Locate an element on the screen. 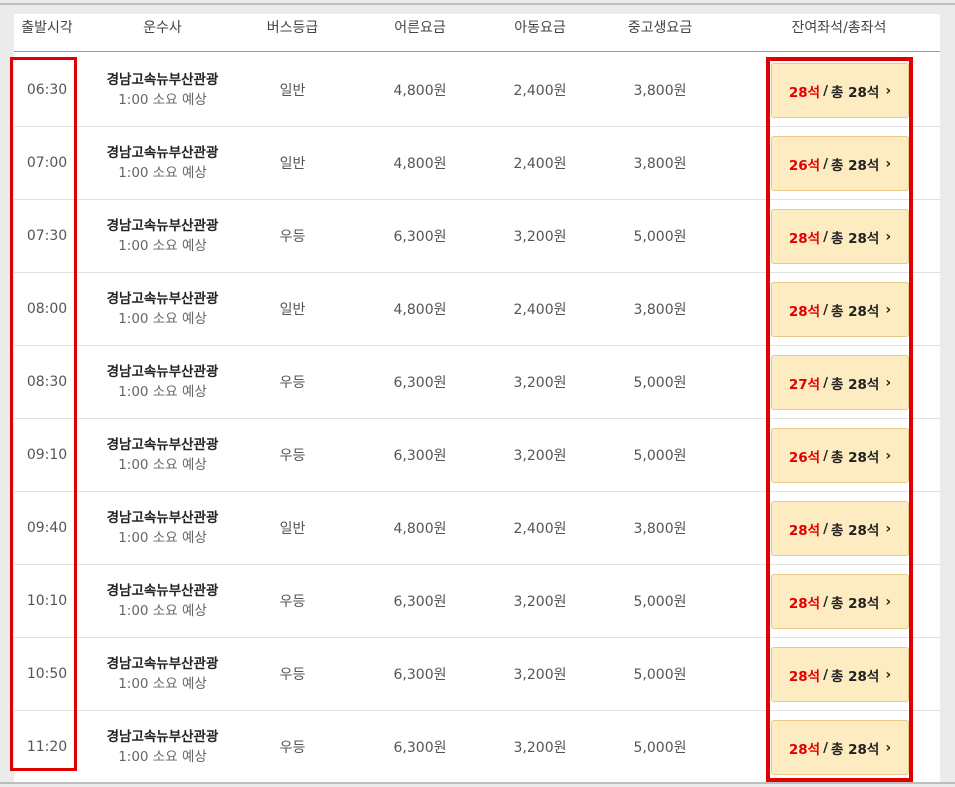  seats-highlight-box is located at coordinates (839, 419).